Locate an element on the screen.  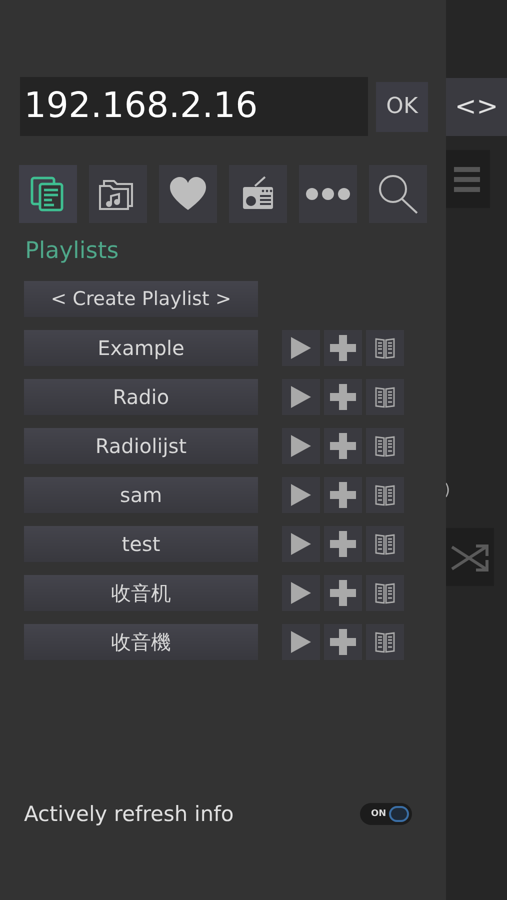
refresh-toggle: ON is located at coordinates (386, 814).